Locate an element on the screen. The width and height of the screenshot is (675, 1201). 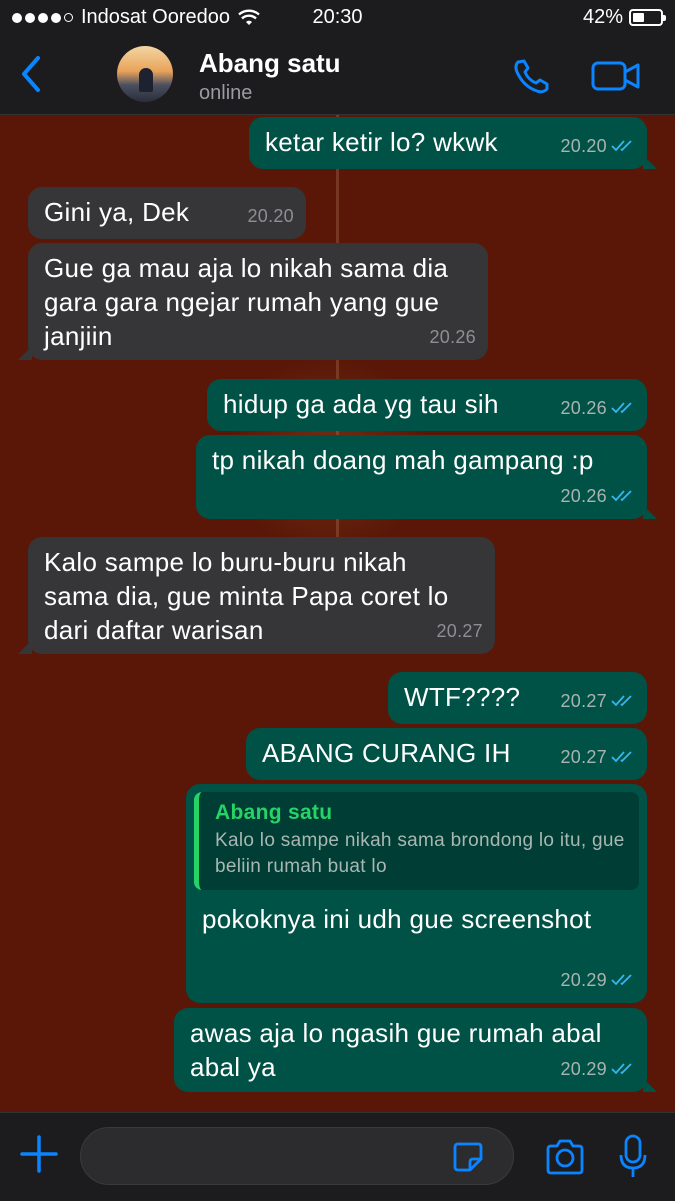
outgoing-message: ketar ketir lo? wkwk 20.20 is located at coordinates (453, 143).